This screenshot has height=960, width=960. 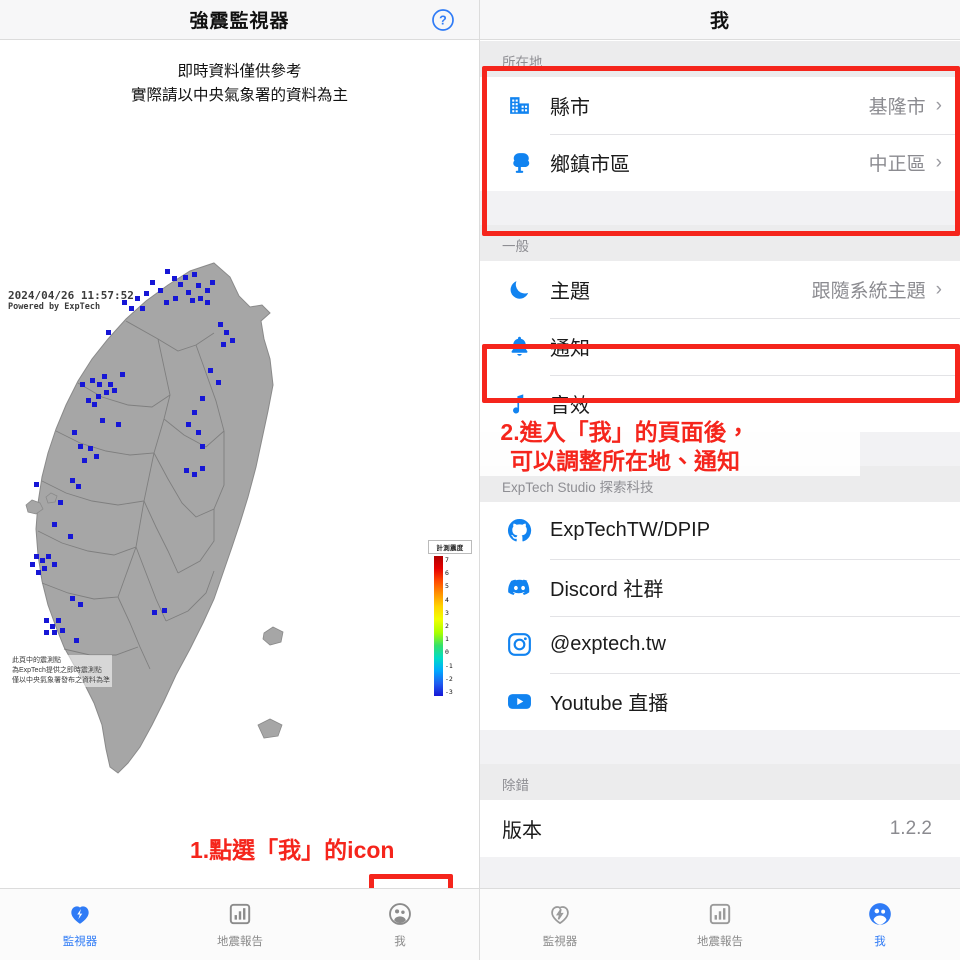 I want to click on left-header: 強震監視器 ?, so click(x=239, y=20).